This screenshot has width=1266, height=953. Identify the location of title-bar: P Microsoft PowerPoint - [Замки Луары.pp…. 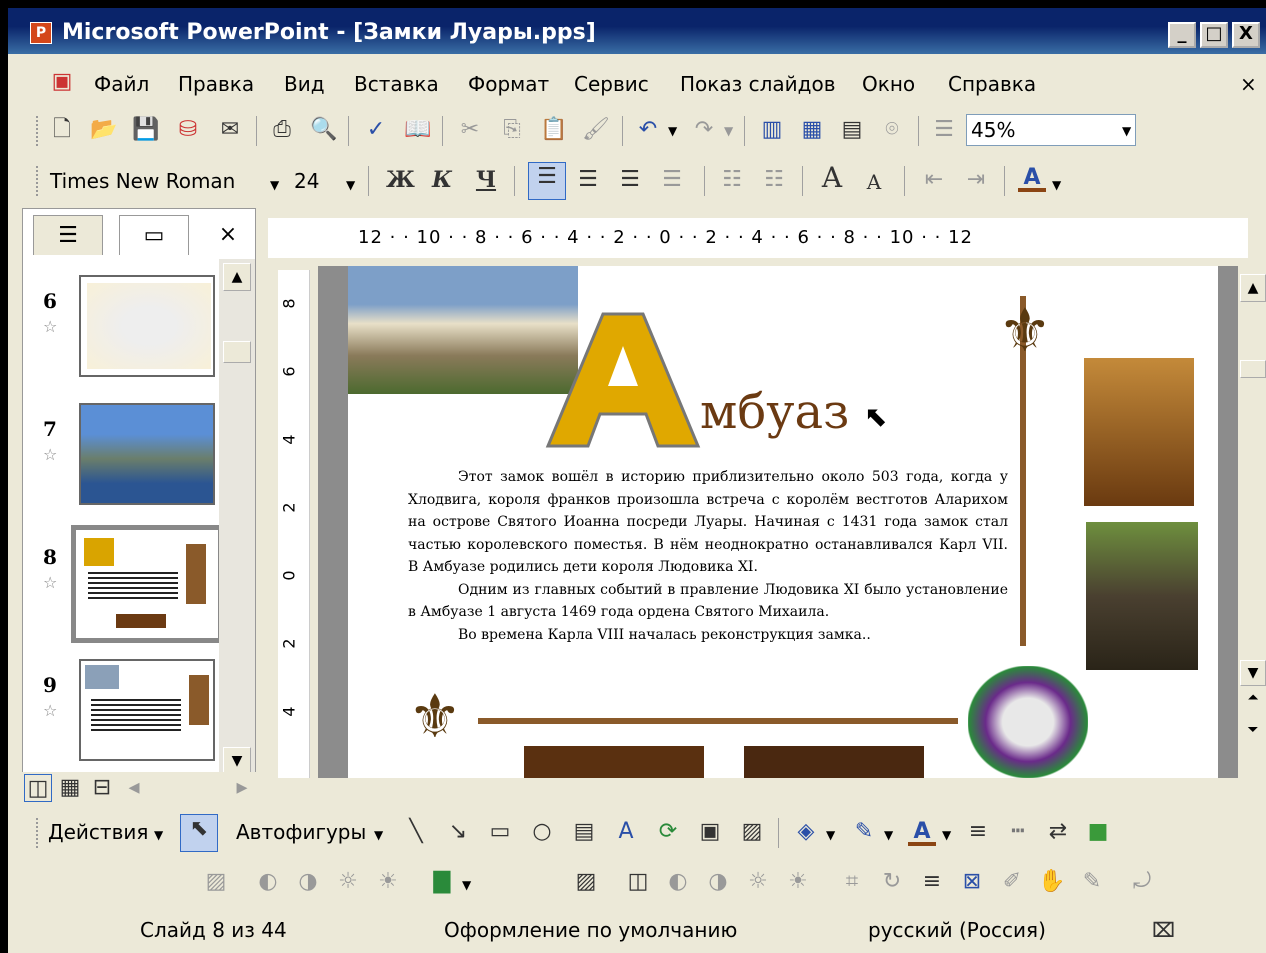
(637, 31).